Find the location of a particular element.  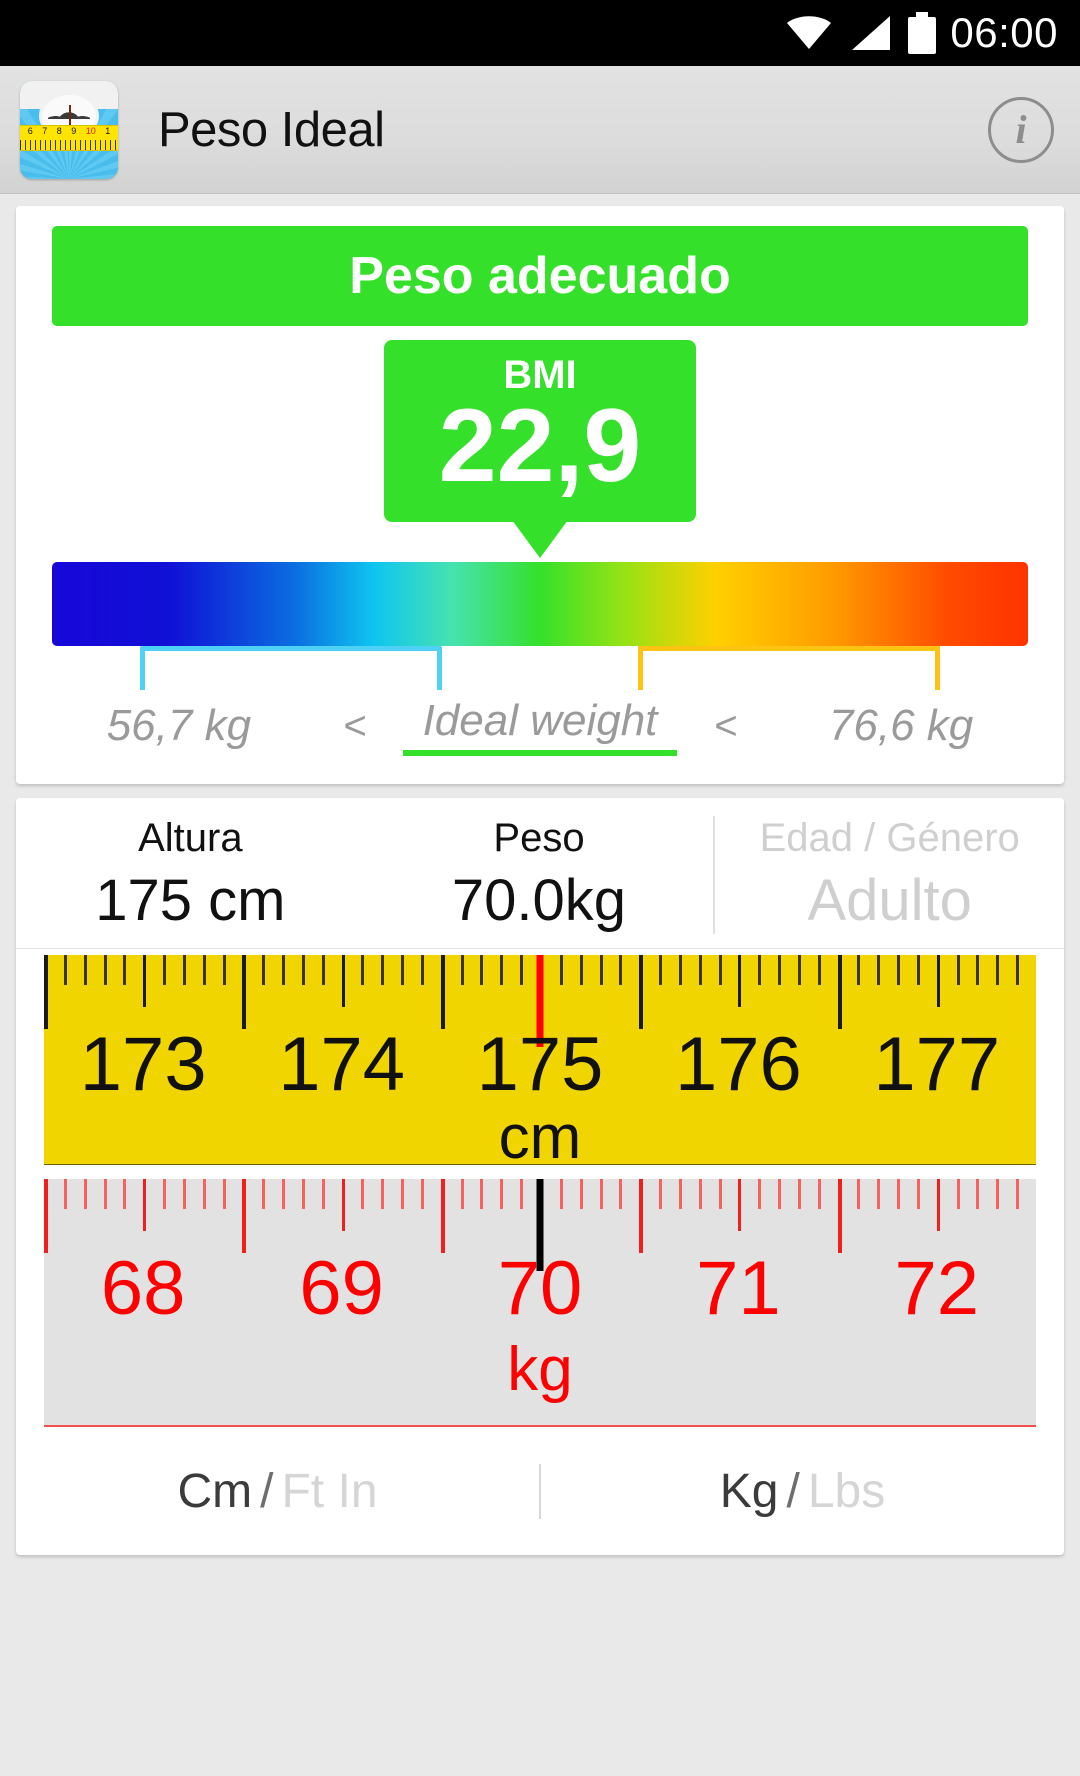

ideal-weight-label: Ideal weight is located at coordinates (540, 726).